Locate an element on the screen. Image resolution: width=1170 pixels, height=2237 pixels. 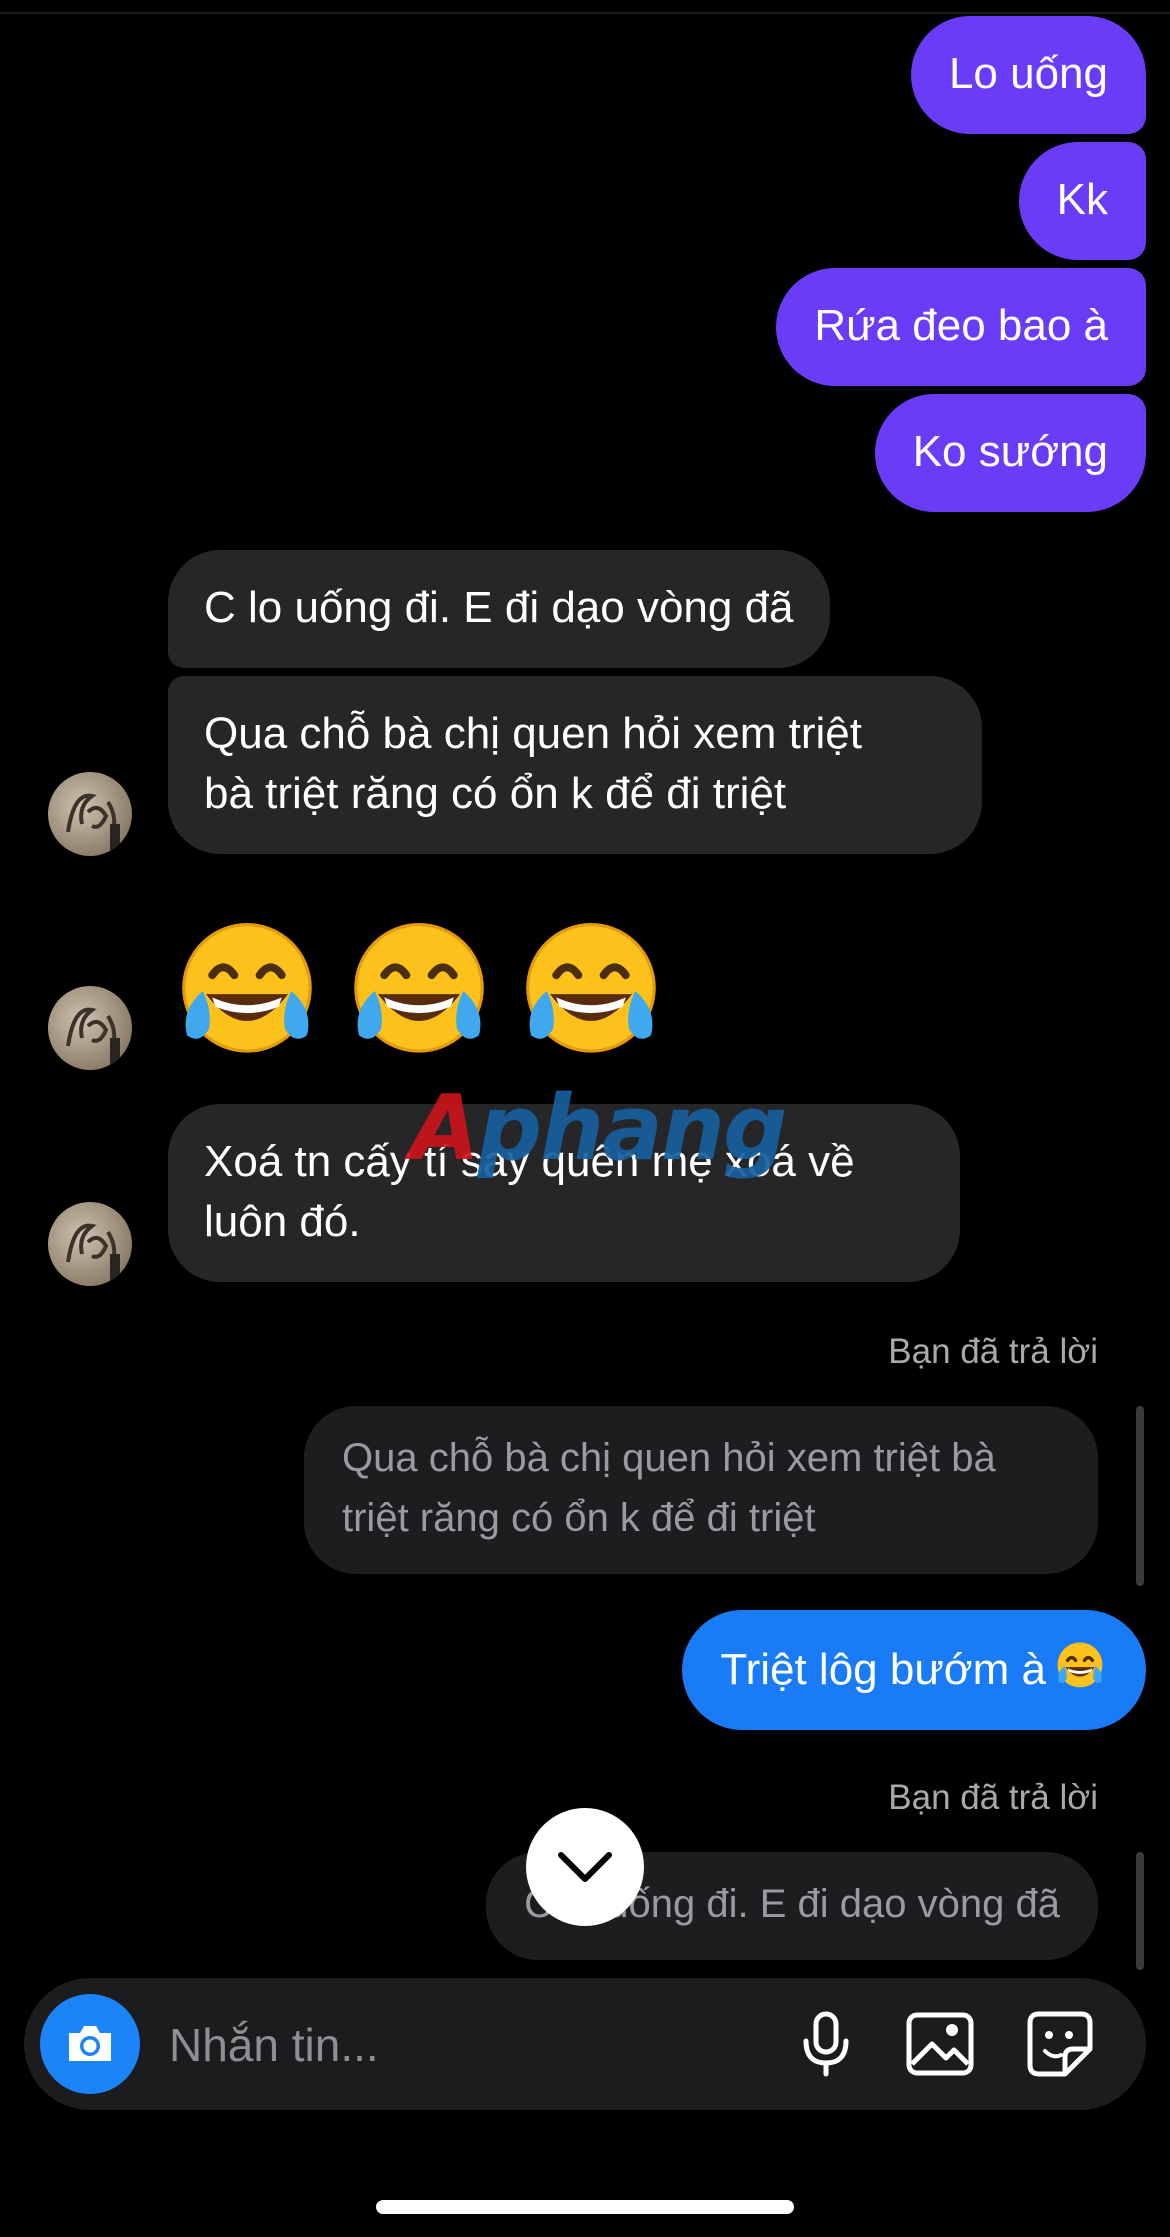
emoji-message is located at coordinates (419, 991).